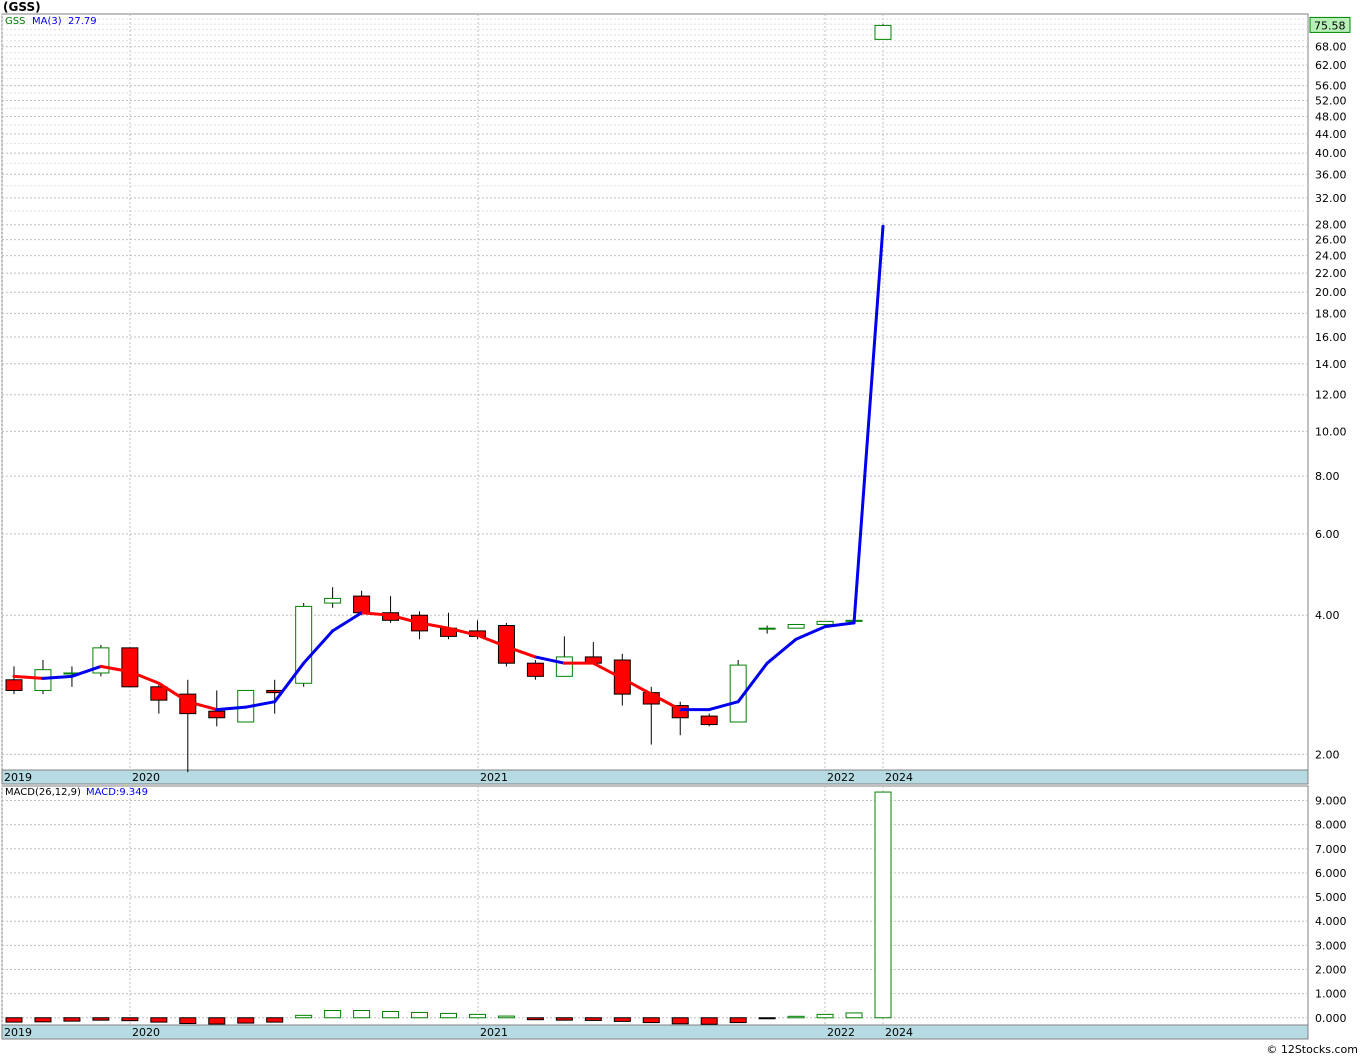 This screenshot has width=1360, height=1056. Describe the element at coordinates (841, 777) in the screenshot. I see `price-x-year-label: 2022` at that location.